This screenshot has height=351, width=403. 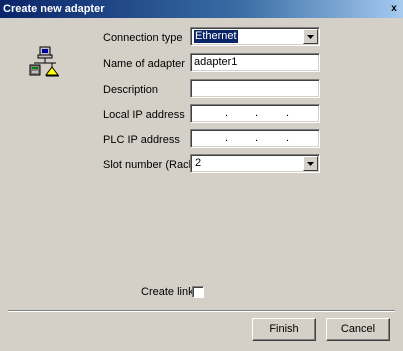 I want to click on create-link-label: Create link, so click(x=167, y=292).